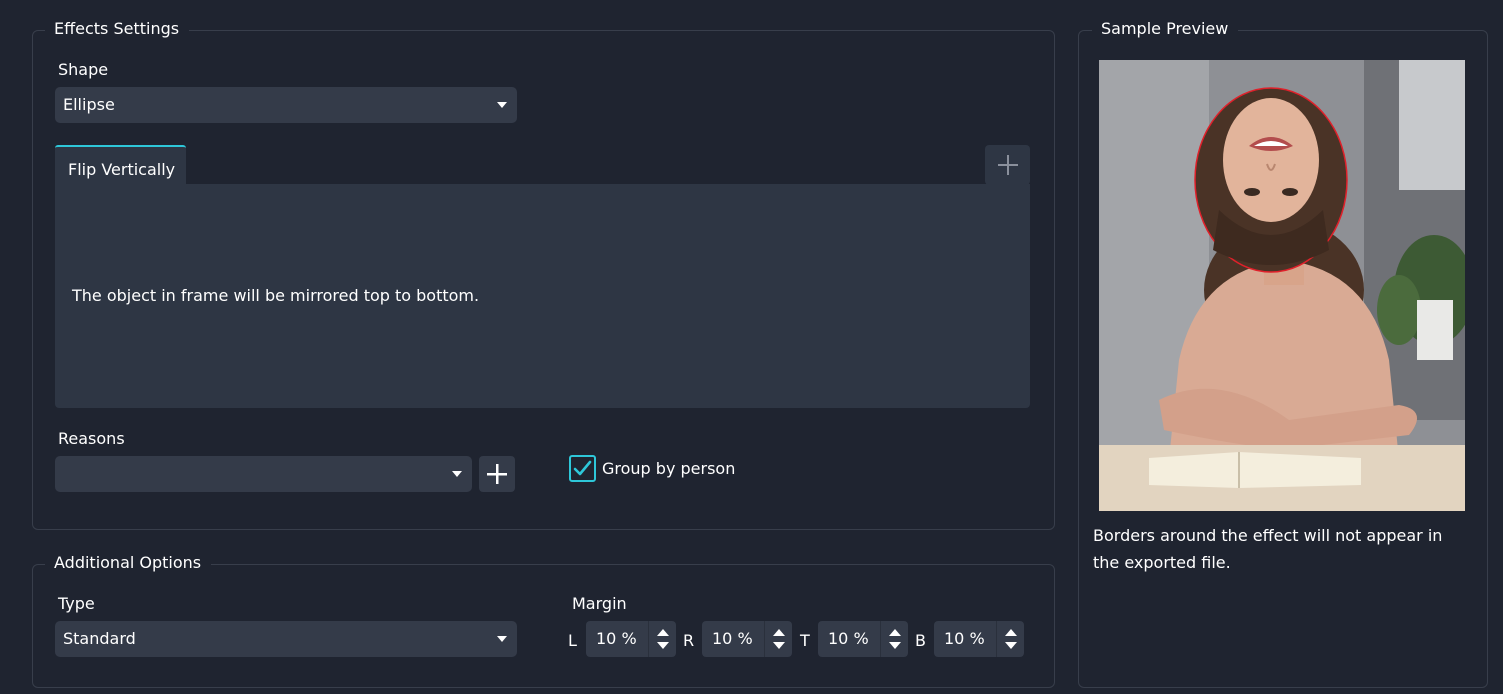  Describe the element at coordinates (1165, 29) in the screenshot. I see `sample-preview-title: Sample Preview` at that location.